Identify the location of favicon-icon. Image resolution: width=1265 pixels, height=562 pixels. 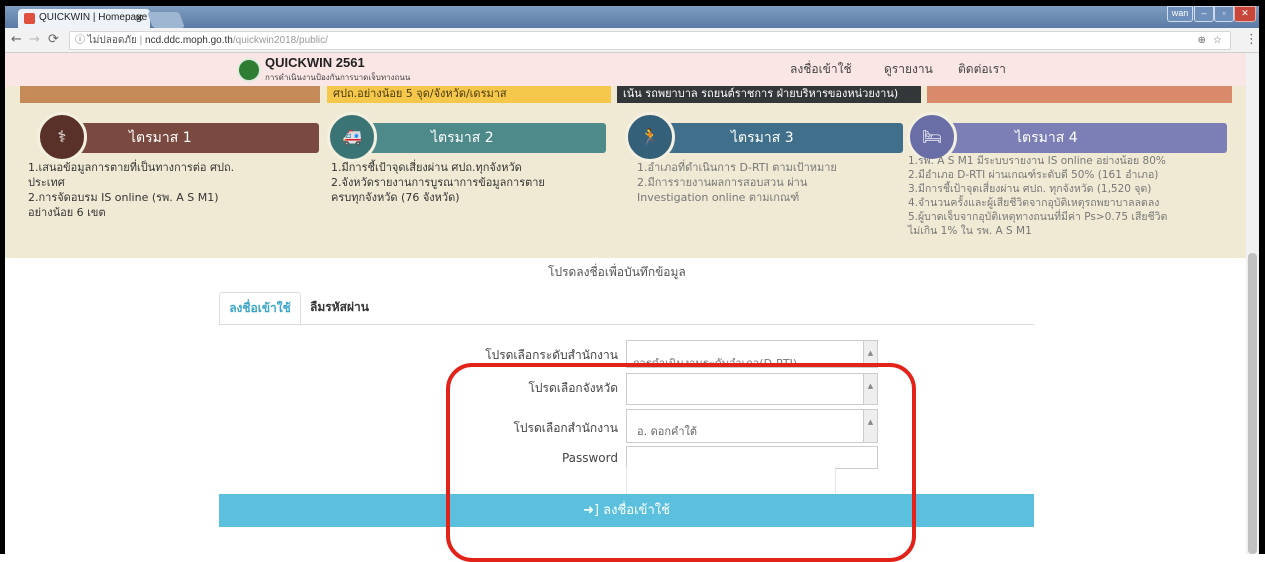
(29, 18).